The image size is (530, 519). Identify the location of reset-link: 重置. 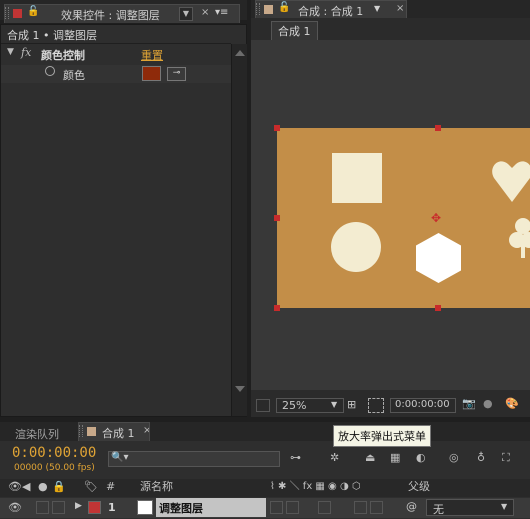
(152, 55).